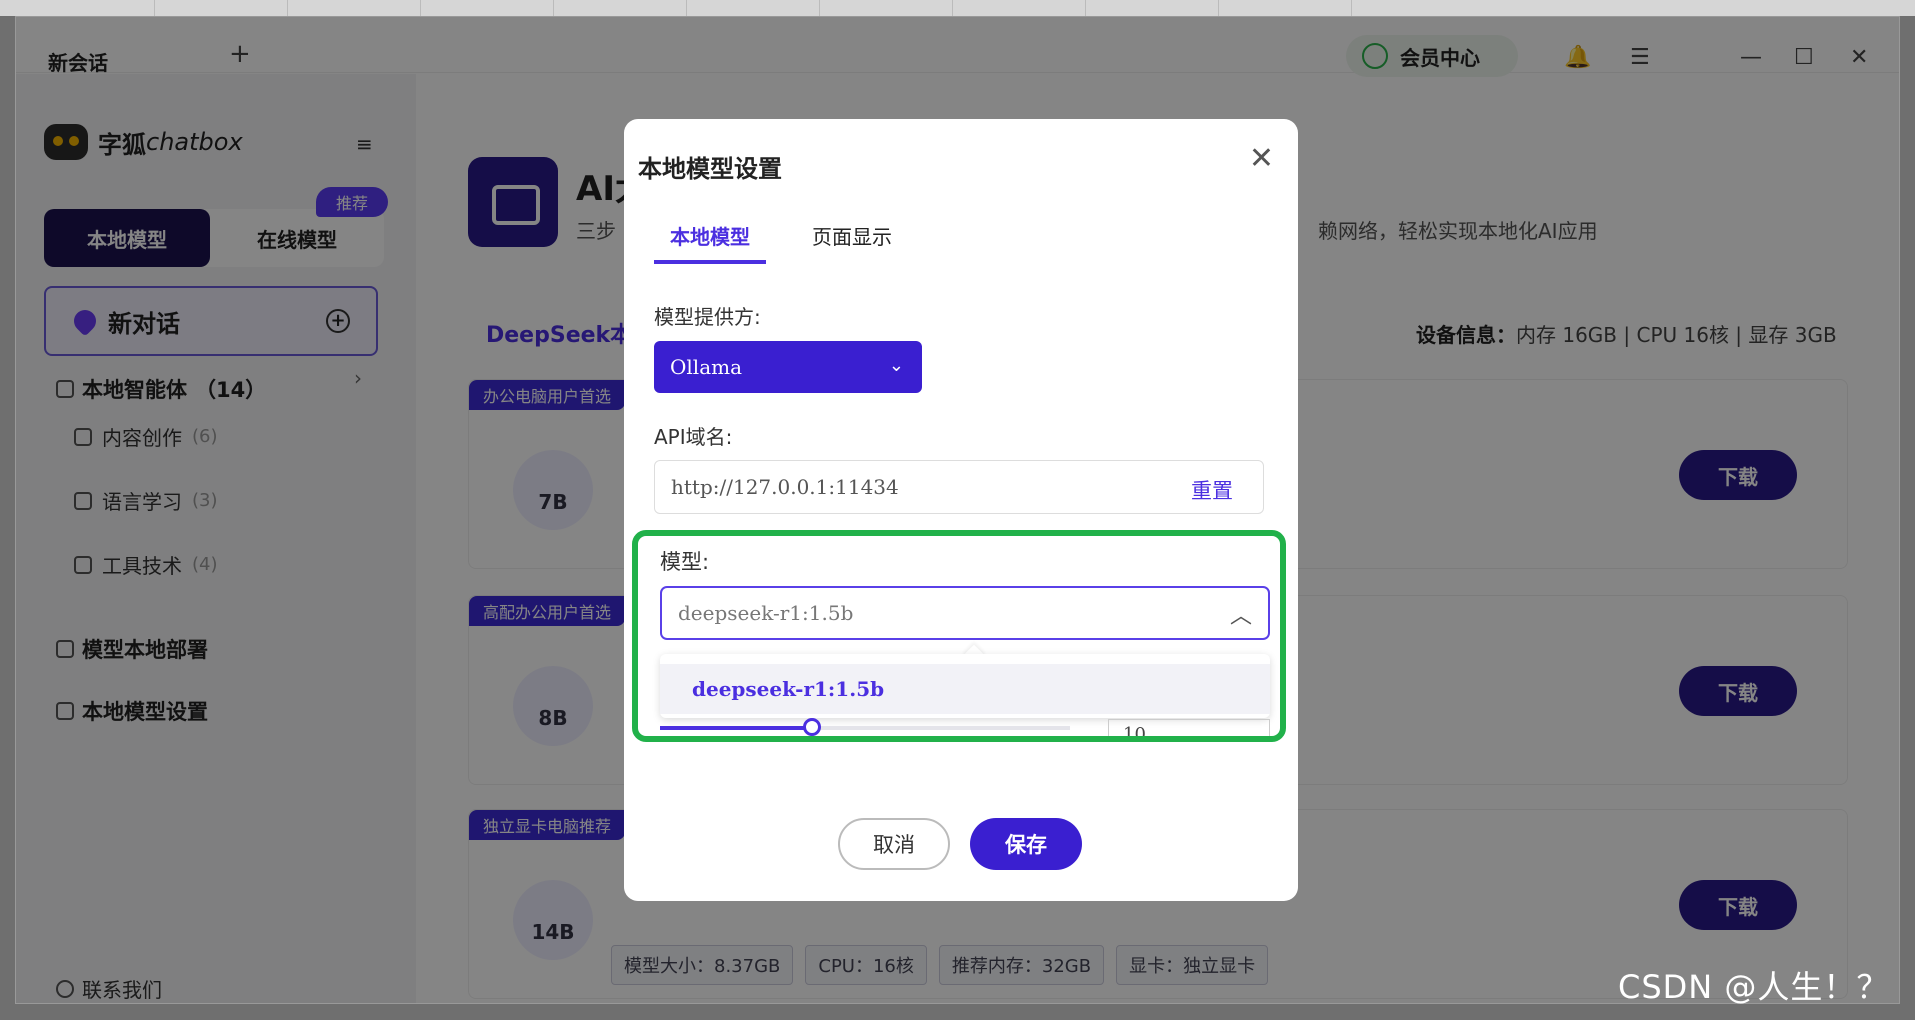  I want to click on model-label: 模型:, so click(685, 562).